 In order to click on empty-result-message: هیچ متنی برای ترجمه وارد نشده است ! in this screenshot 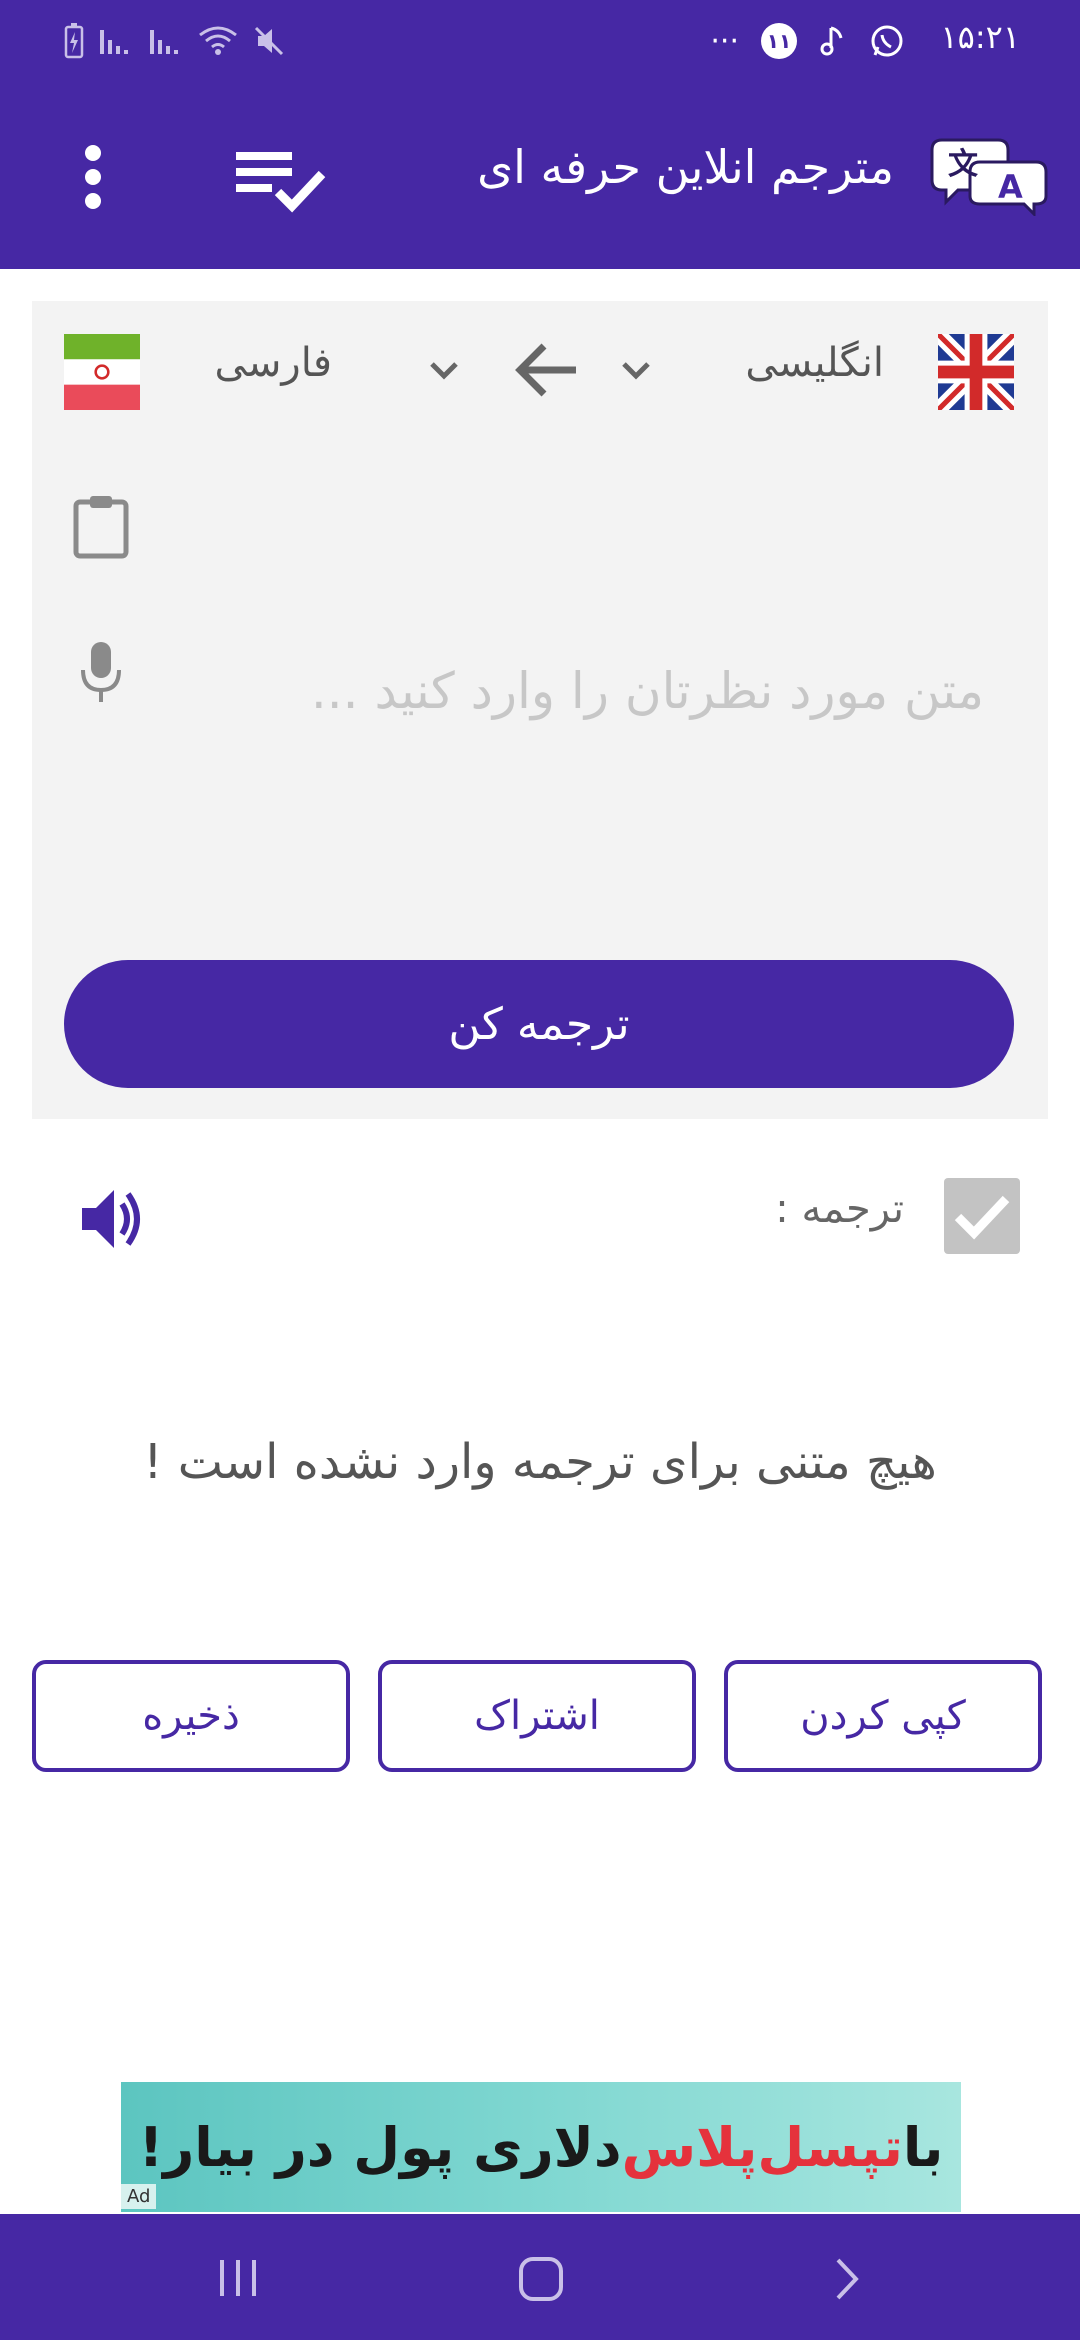, I will do `click(540, 1462)`.